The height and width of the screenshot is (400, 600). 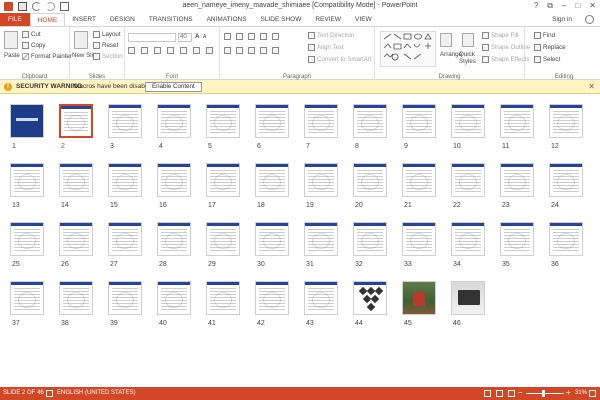 I want to click on format-painter-button: Format Painter, so click(x=47, y=56).